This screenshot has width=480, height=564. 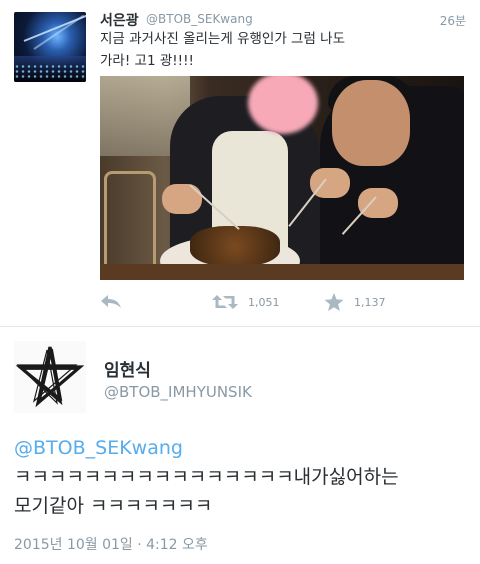 What do you see at coordinates (240, 326) in the screenshot?
I see `tweet-divider` at bounding box center [240, 326].